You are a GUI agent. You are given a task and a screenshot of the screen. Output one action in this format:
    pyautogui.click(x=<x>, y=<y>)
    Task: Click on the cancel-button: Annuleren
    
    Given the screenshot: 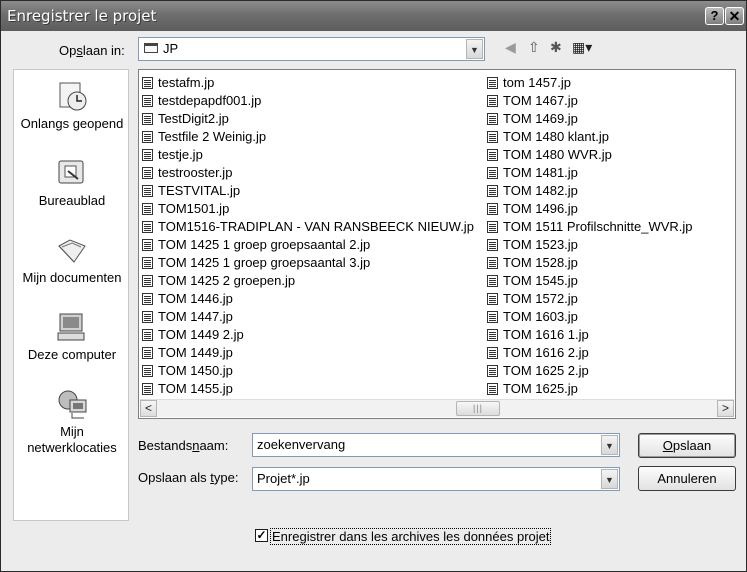 What is the action you would take?
    pyautogui.click(x=687, y=478)
    